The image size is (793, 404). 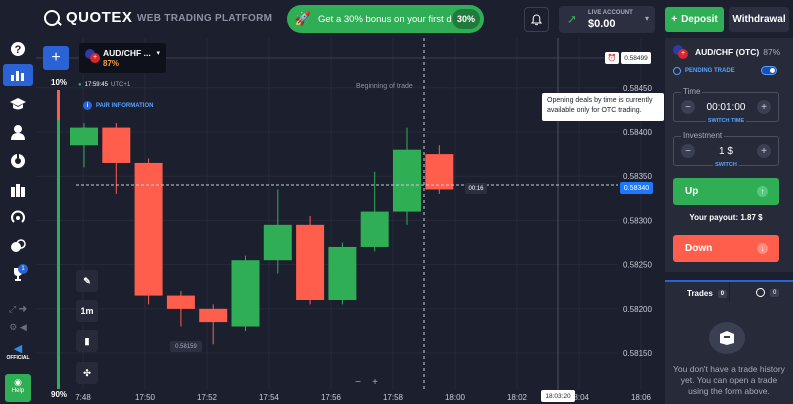 What do you see at coordinates (726, 72) in the screenshot?
I see `pending-trade-row: PENDING TRADE` at bounding box center [726, 72].